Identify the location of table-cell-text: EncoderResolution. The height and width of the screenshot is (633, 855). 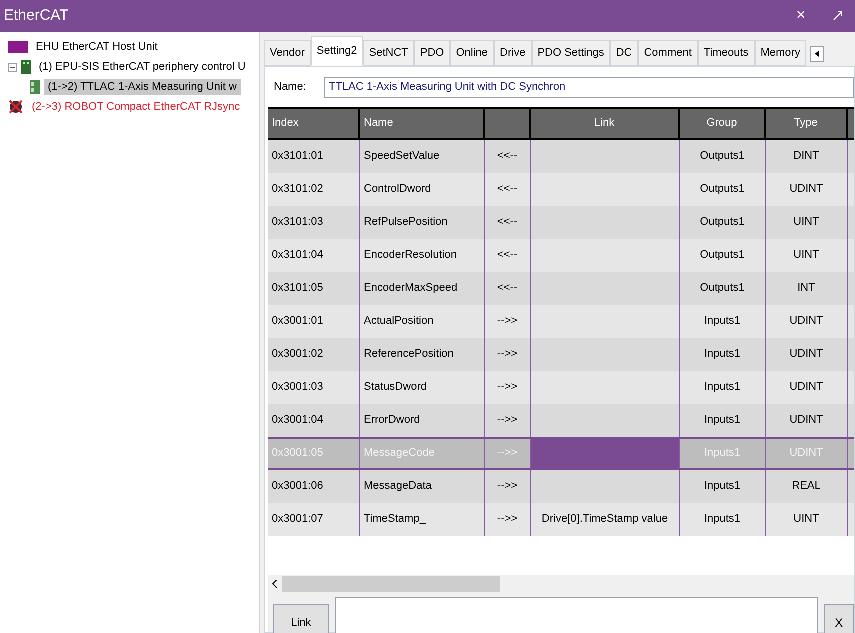
(410, 256).